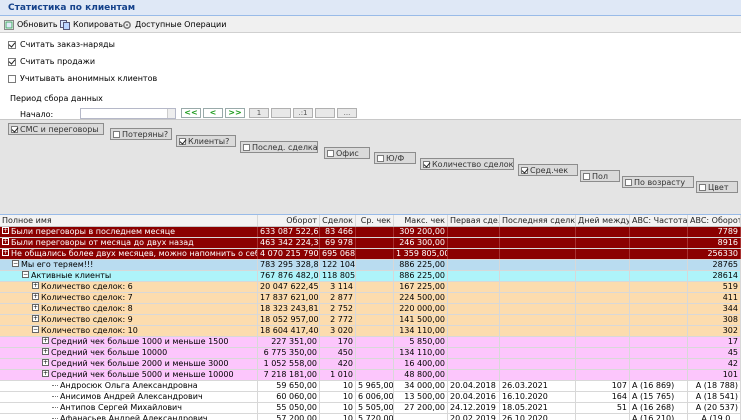 The width and height of the screenshot is (741, 420). I want to click on table-cell: 20.02.2019, so click(474, 417).